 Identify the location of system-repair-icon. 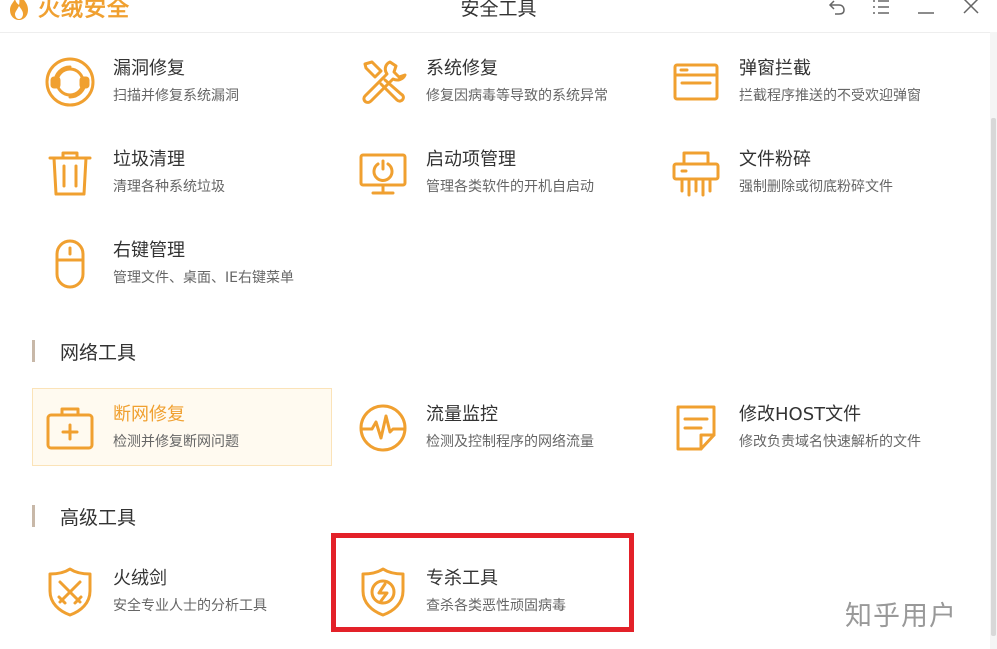
(383, 82).